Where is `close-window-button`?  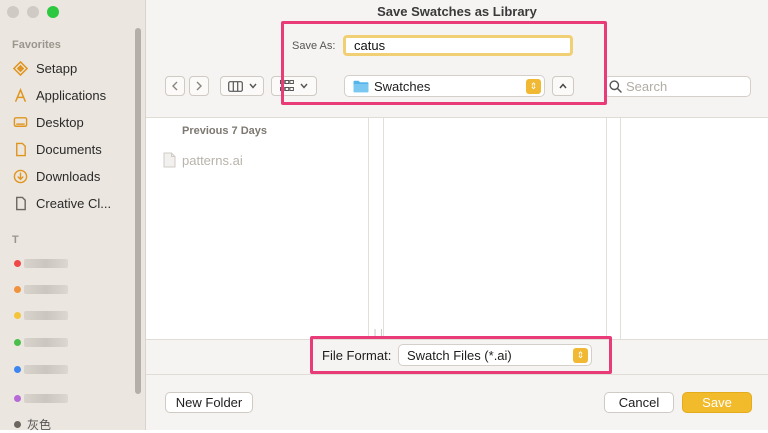
close-window-button is located at coordinates (13, 12).